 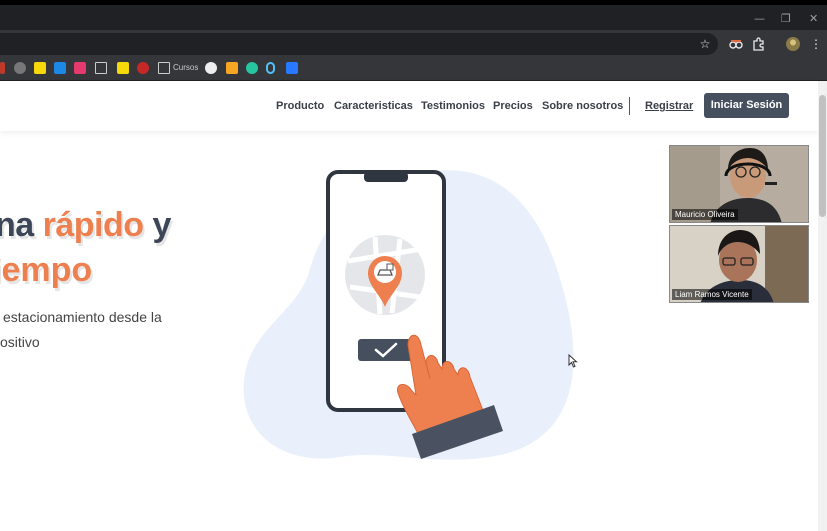 I want to click on phone-notch, so click(x=386, y=177).